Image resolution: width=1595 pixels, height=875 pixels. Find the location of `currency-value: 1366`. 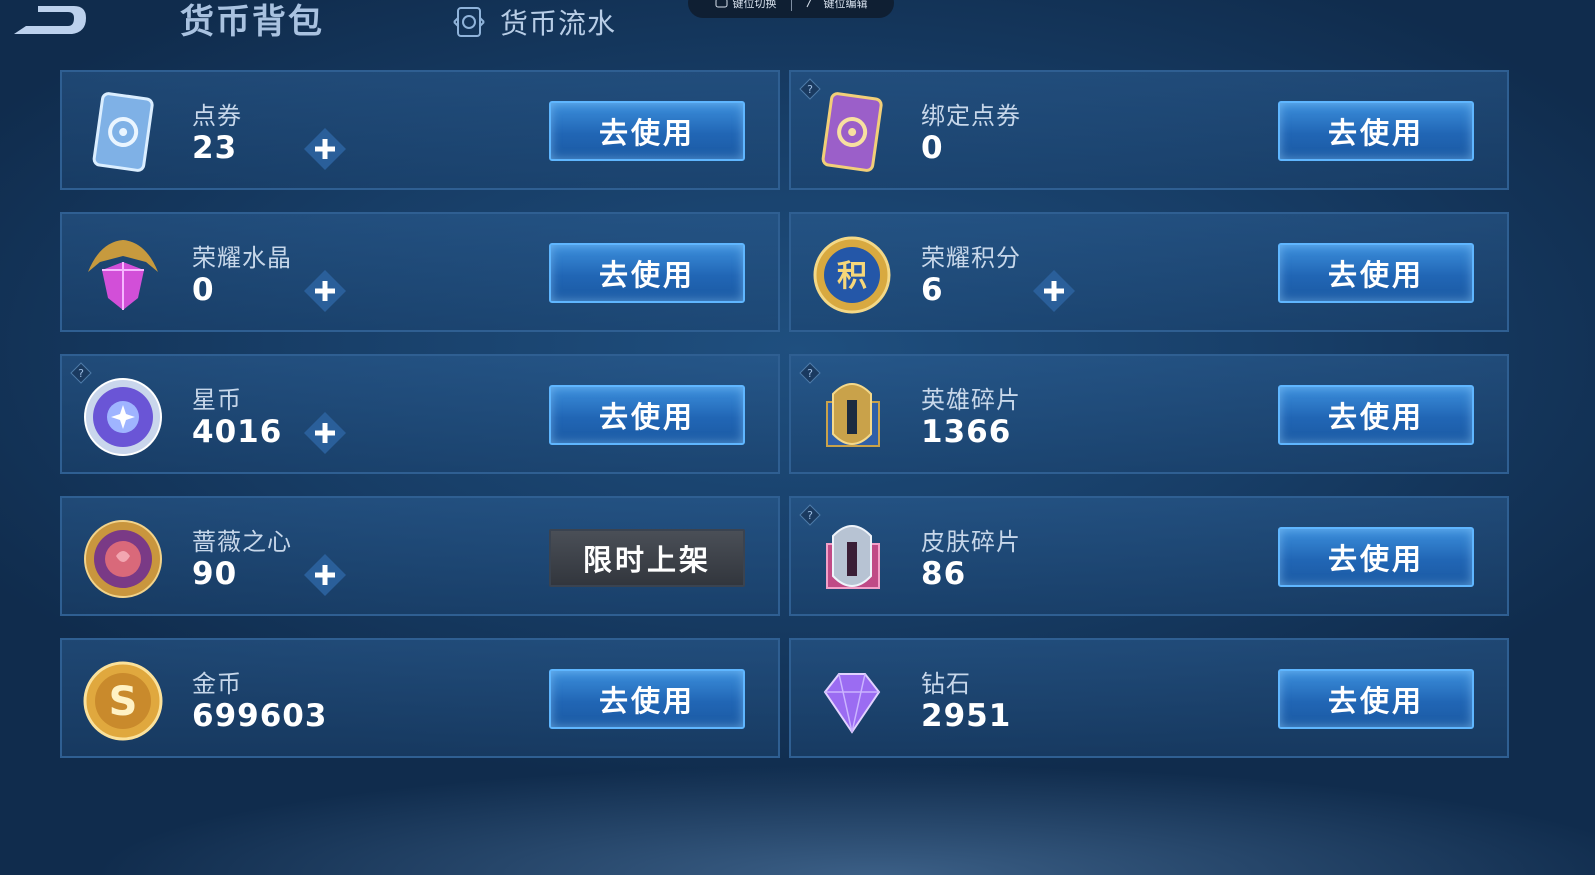

currency-value: 1366 is located at coordinates (966, 432).